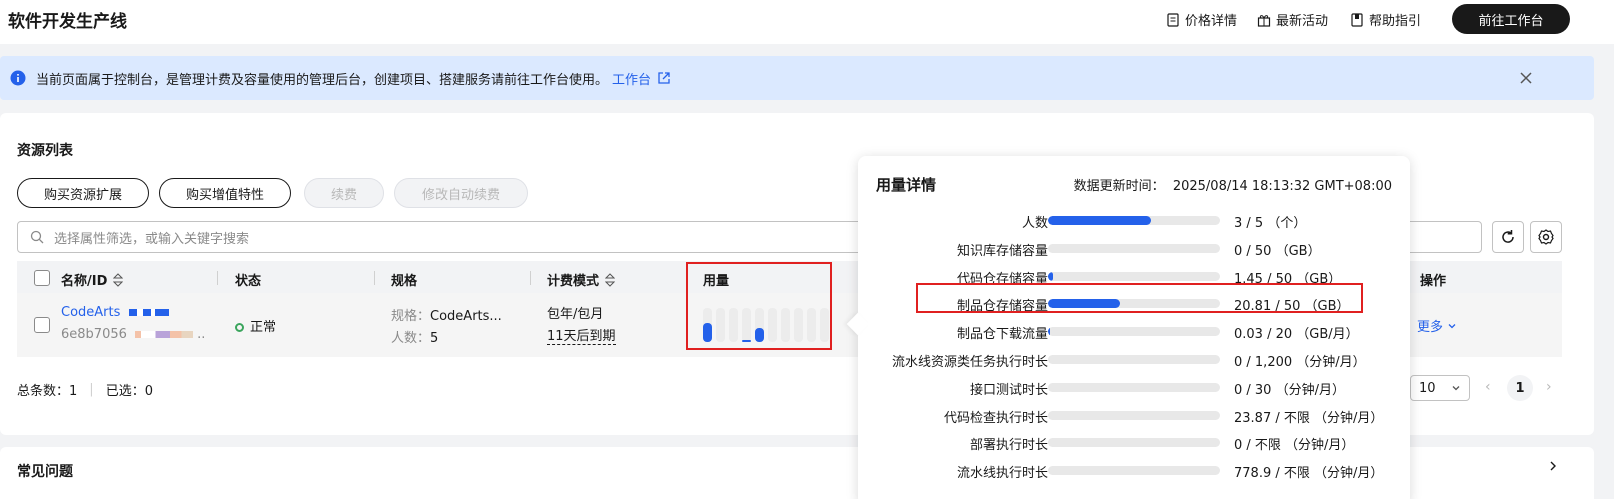 The height and width of the screenshot is (499, 1614). I want to click on usage-item: 人数 3 / 5 （个）, so click(1134, 220).